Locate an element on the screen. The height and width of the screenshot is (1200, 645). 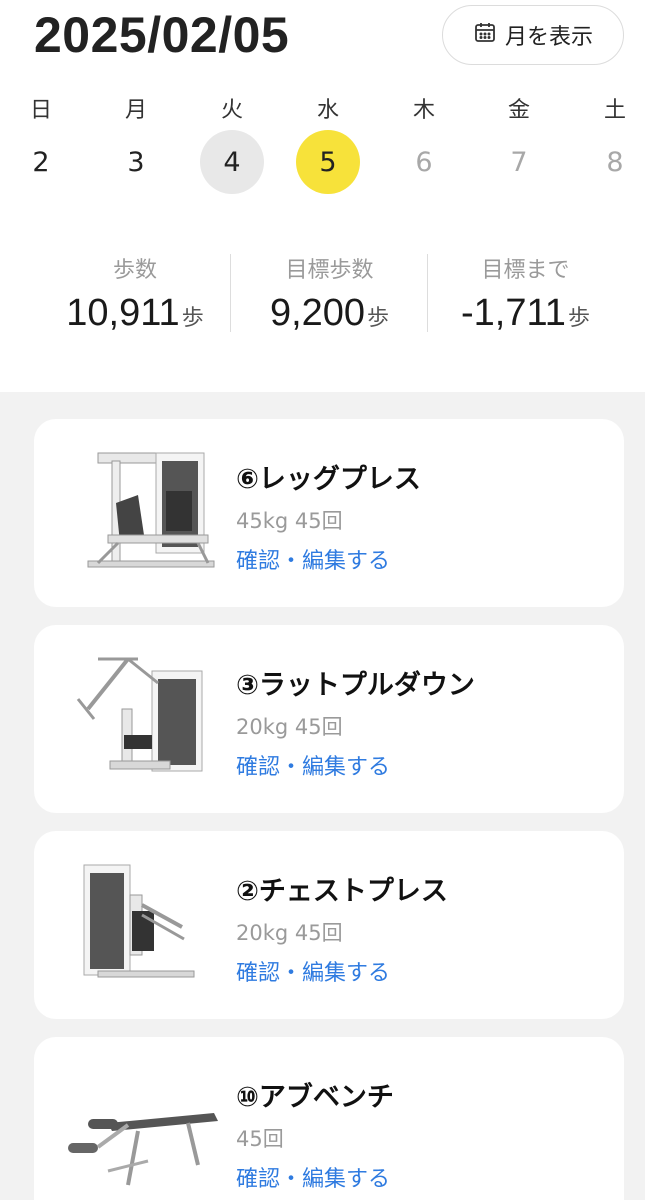
workout-card: ⑩アブベンチ 45回 確認・編集する is located at coordinates (329, 1118).